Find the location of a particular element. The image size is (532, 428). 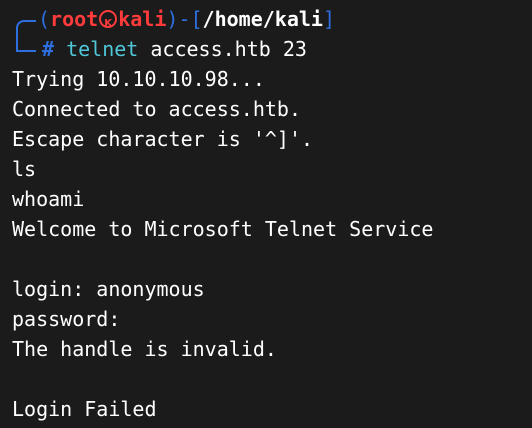

output-line: Welcome to Microsoft Telnet Service is located at coordinates (223, 229).